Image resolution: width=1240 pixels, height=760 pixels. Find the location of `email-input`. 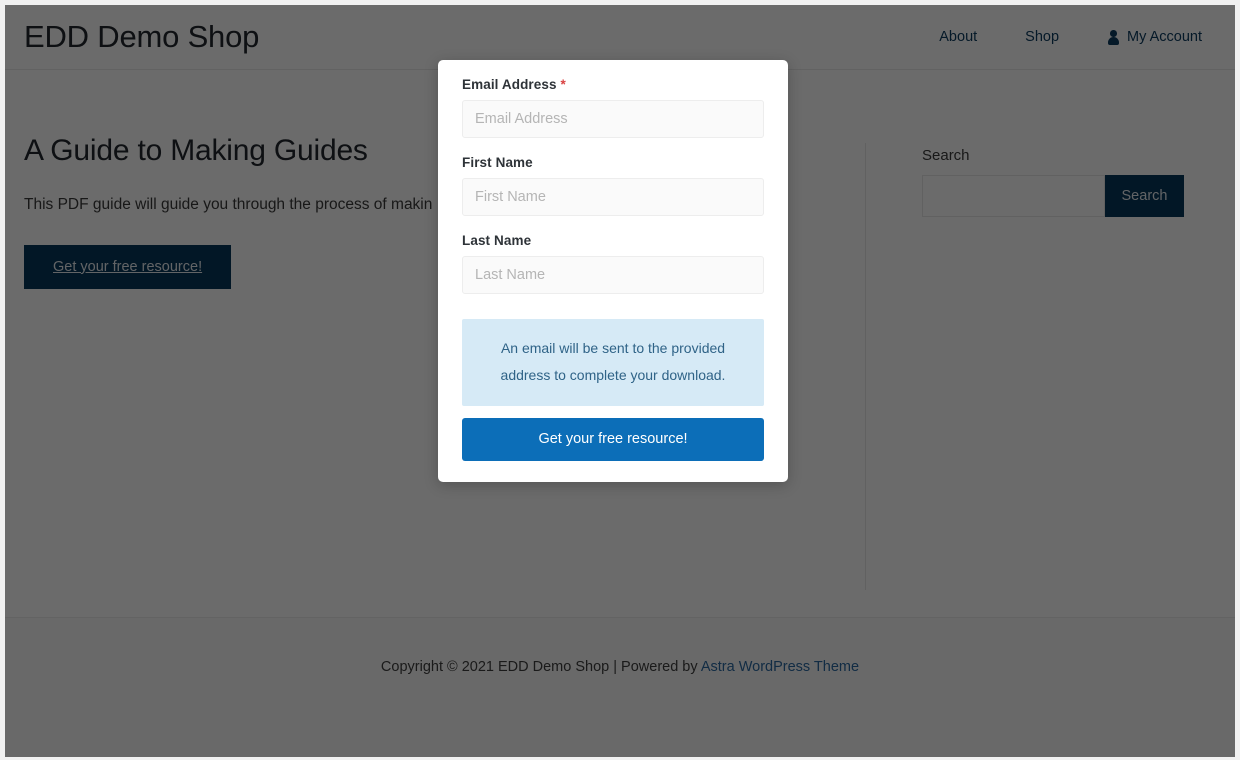

email-input is located at coordinates (613, 119).